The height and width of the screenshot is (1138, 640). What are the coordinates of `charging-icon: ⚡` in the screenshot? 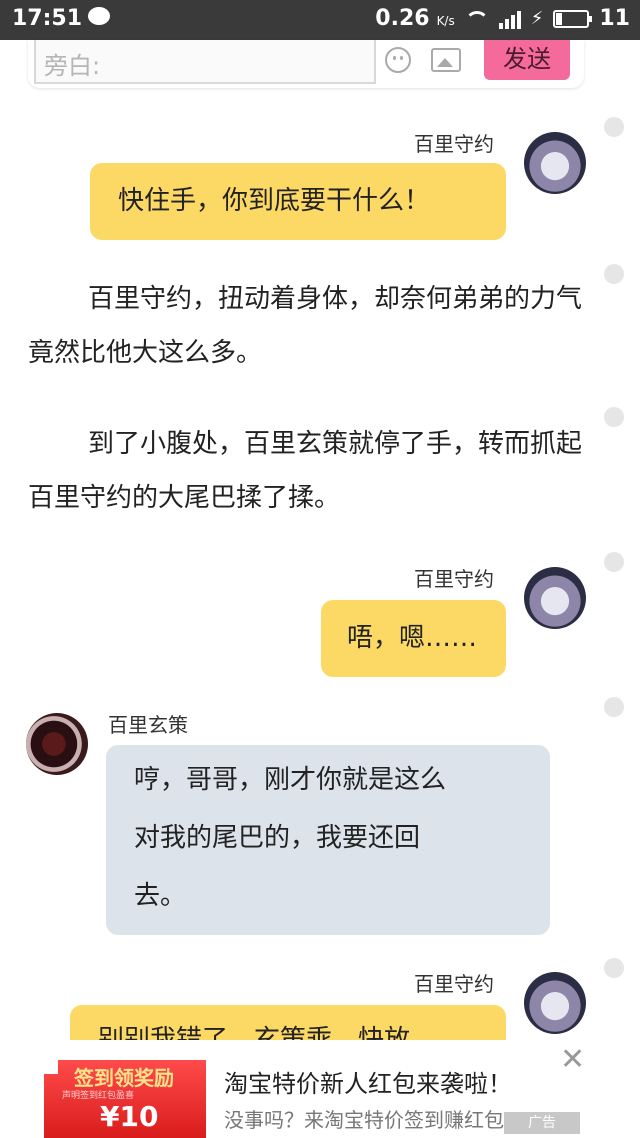 It's located at (537, 18).